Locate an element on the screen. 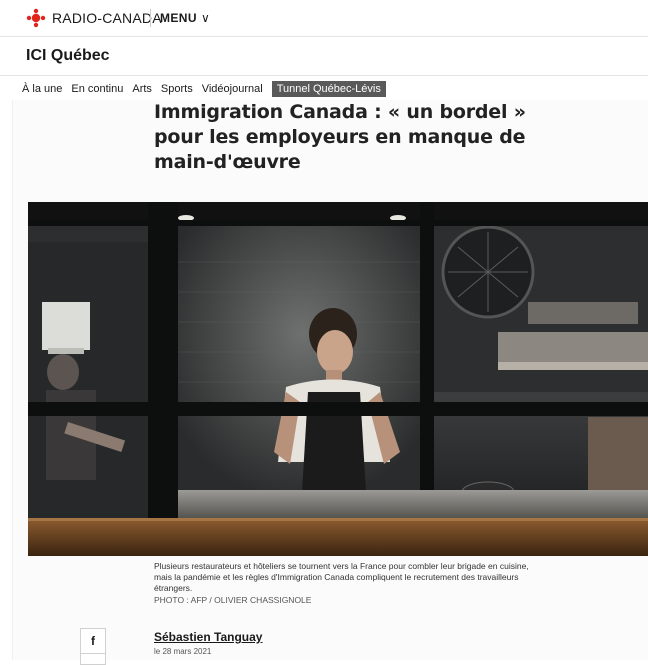 The width and height of the screenshot is (648, 665). nav-item-sports: Sports is located at coordinates (177, 89).